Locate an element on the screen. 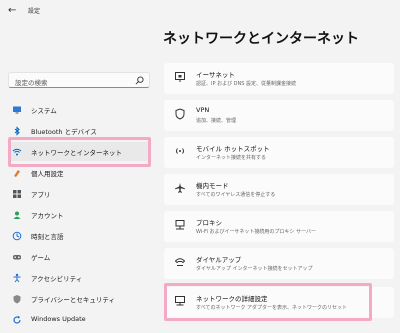 The height and width of the screenshot is (333, 400). card-subtitle: インターネット接続を共有する is located at coordinates (231, 158).